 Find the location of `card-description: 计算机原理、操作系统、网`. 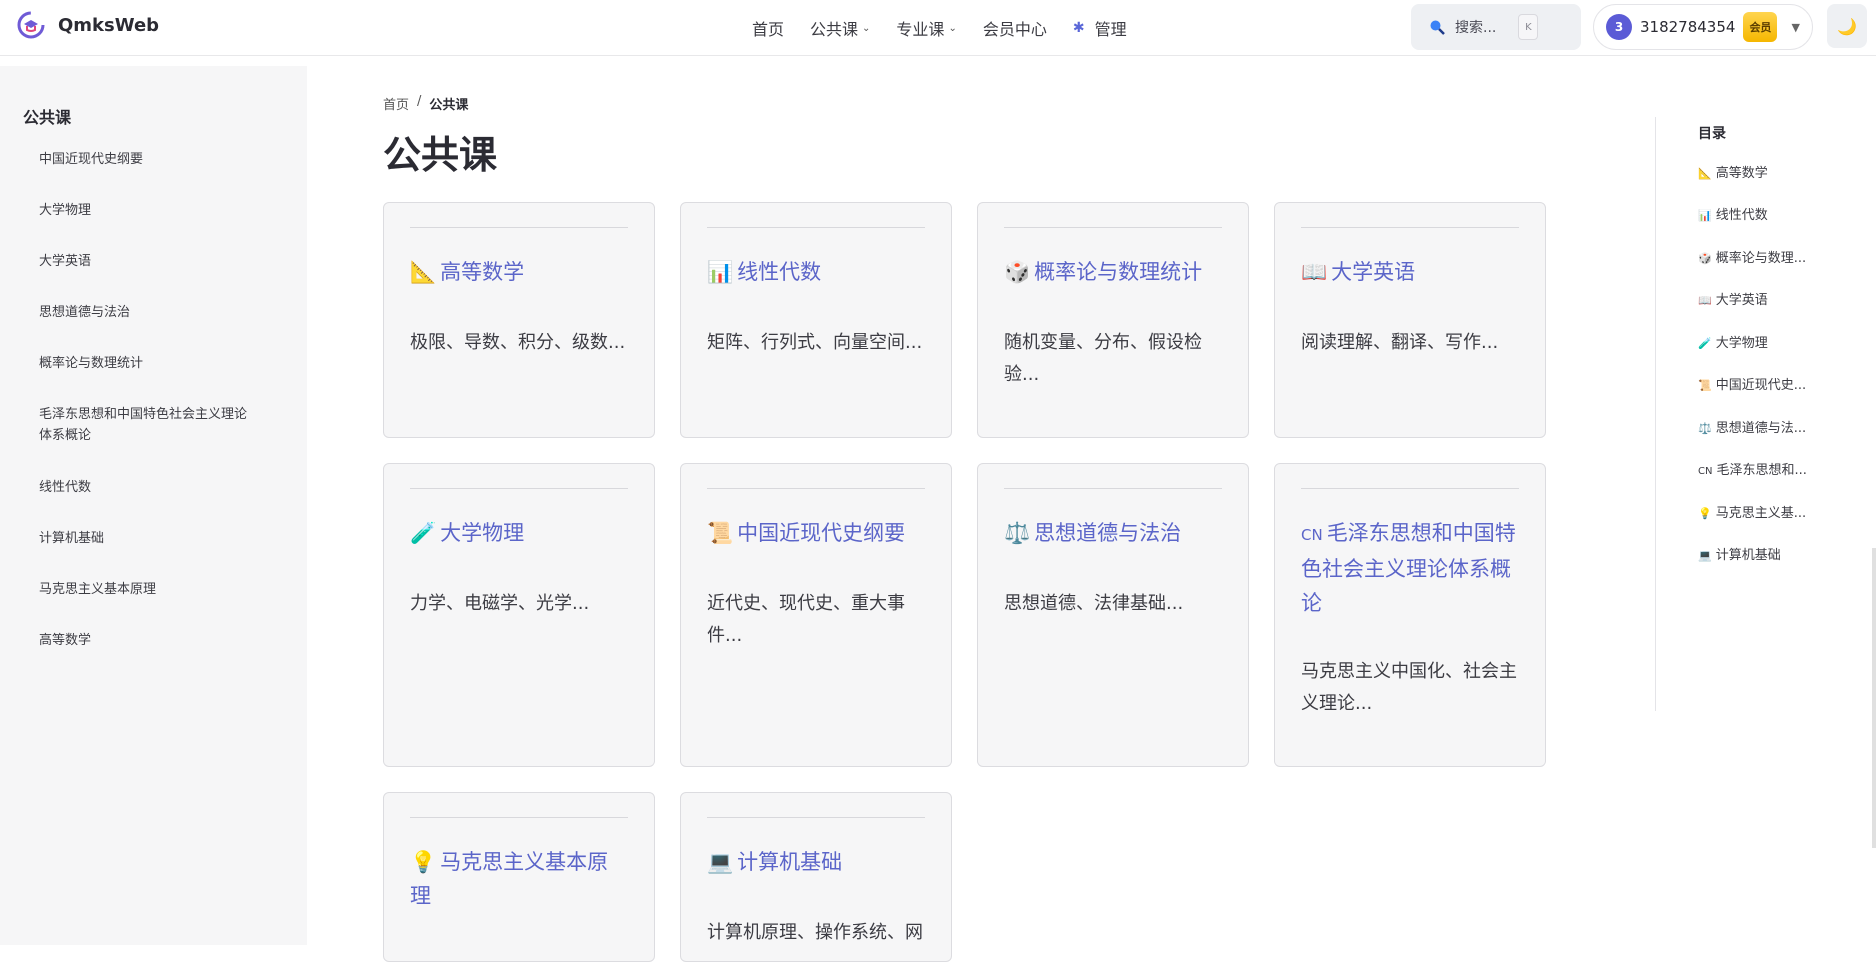

card-description: 计算机原理、操作系统、网 is located at coordinates (815, 932).